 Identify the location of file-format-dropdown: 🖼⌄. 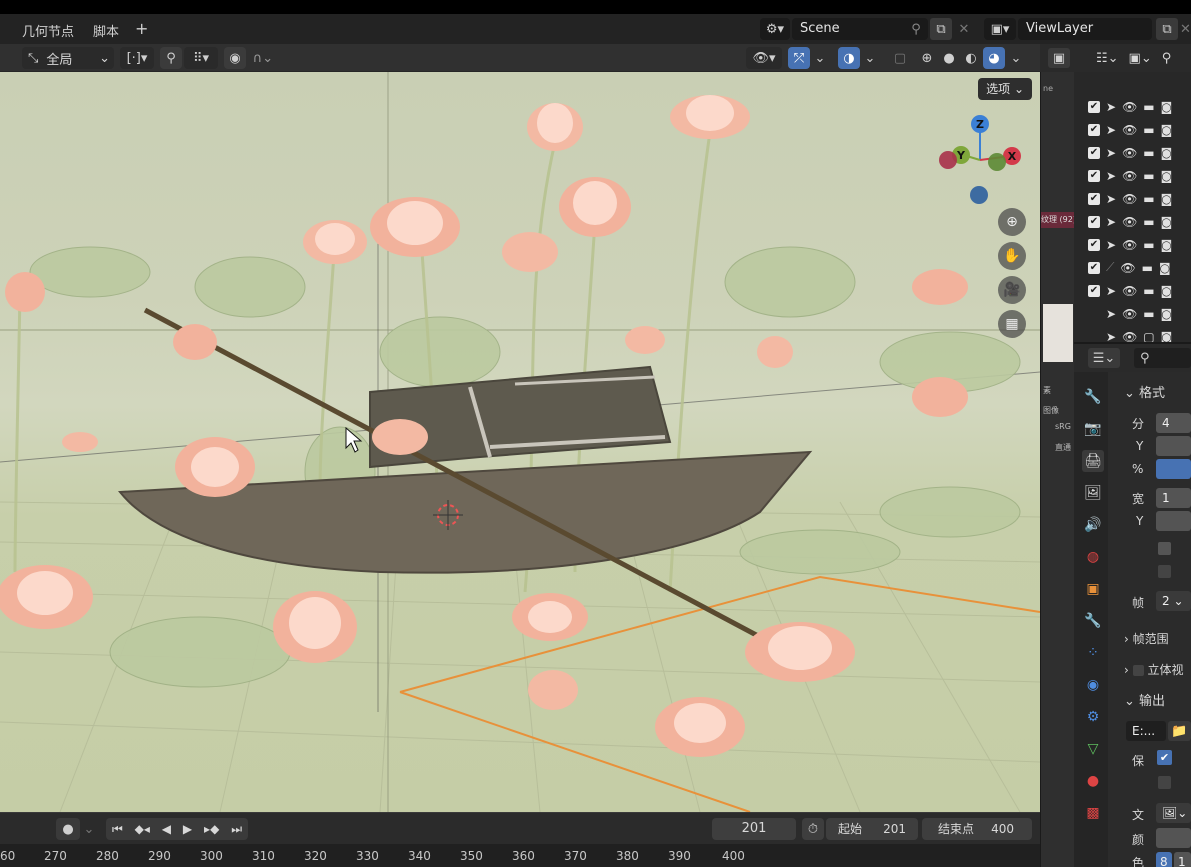
(1173, 813).